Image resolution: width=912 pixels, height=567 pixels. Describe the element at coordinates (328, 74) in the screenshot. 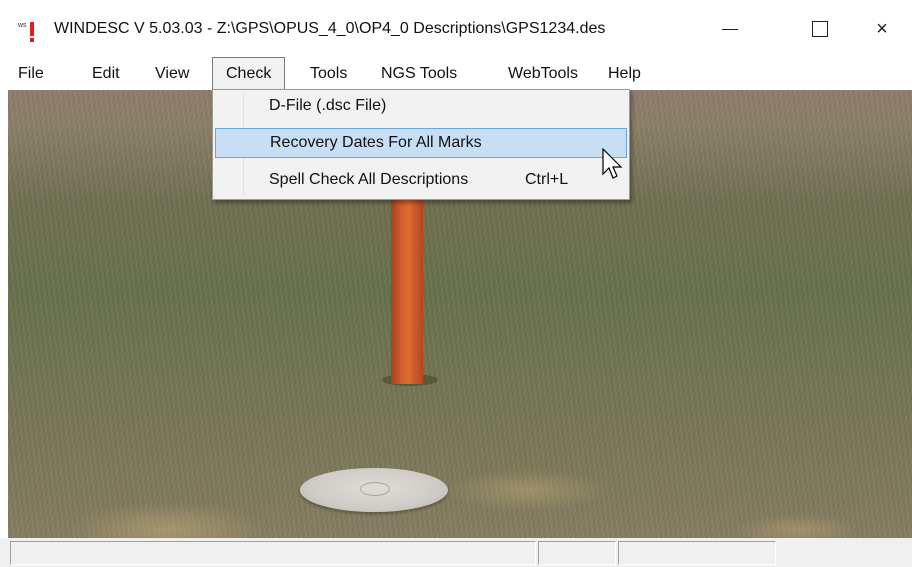

I see `menu-tools: Tools` at that location.